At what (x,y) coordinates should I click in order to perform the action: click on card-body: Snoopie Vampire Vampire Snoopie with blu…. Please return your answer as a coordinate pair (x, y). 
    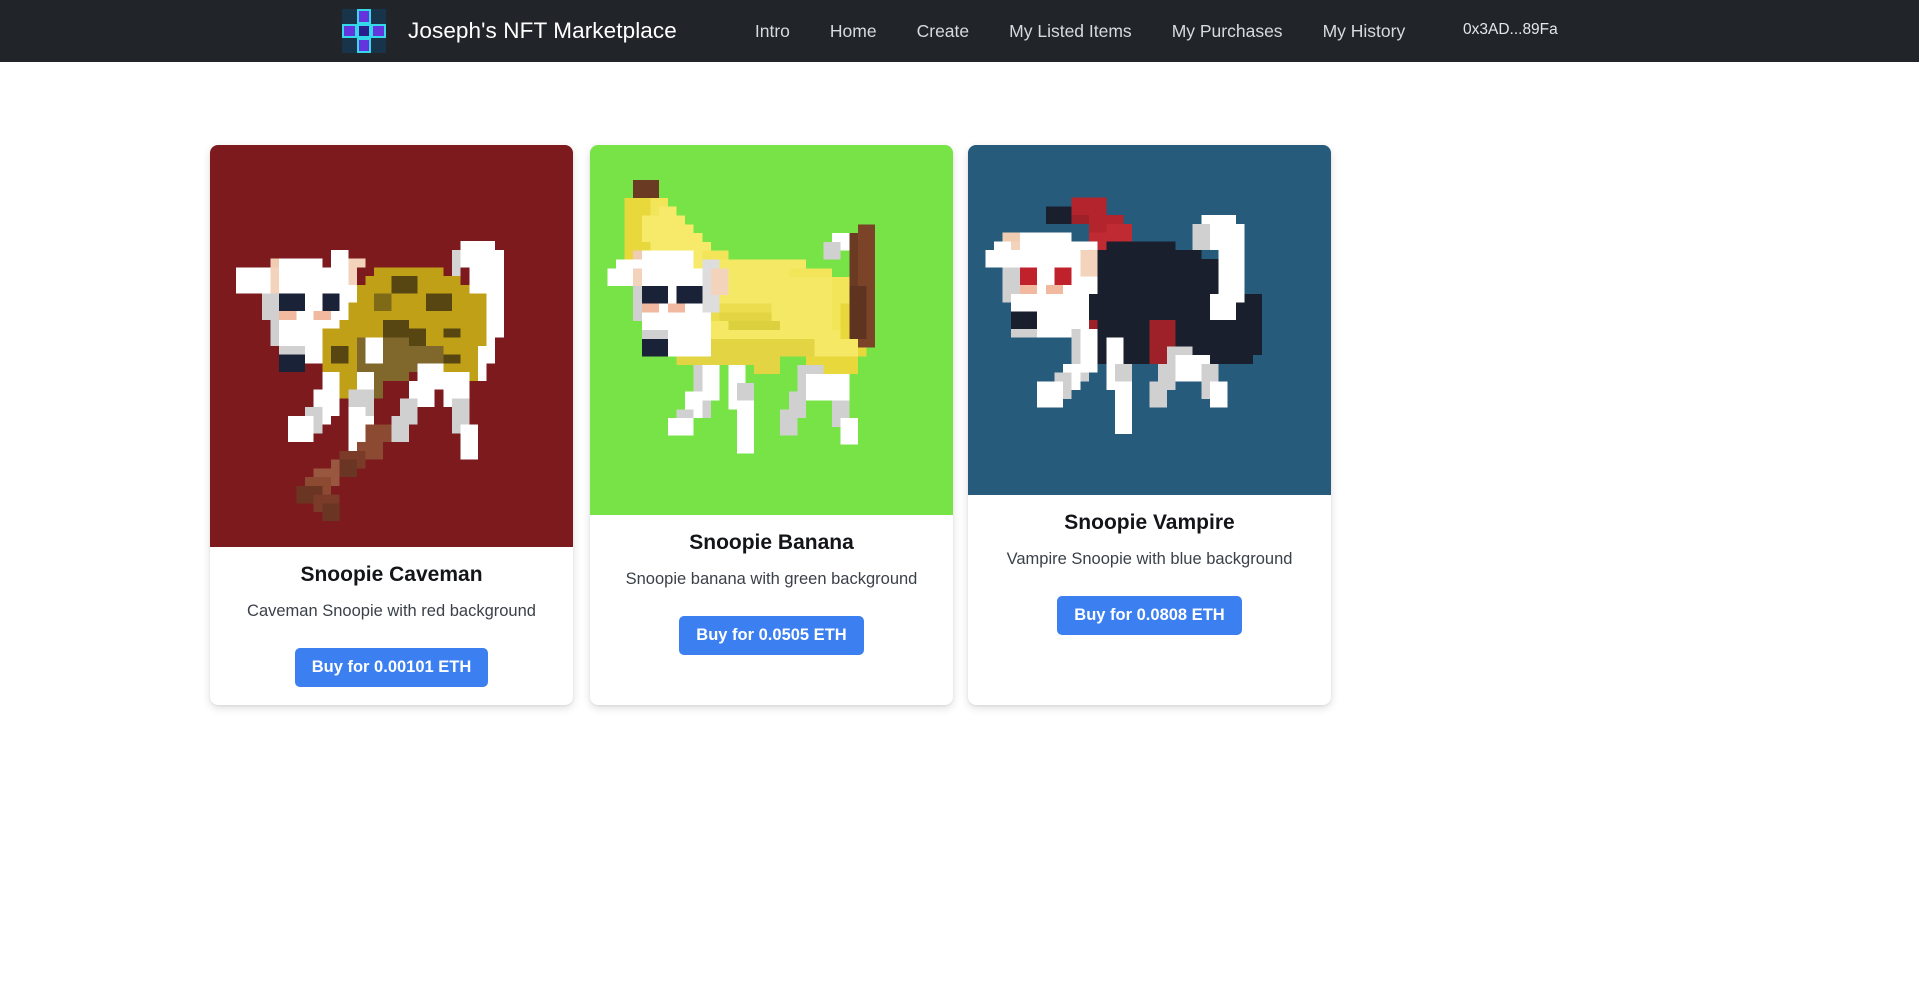
    Looking at the image, I should click on (1149, 600).